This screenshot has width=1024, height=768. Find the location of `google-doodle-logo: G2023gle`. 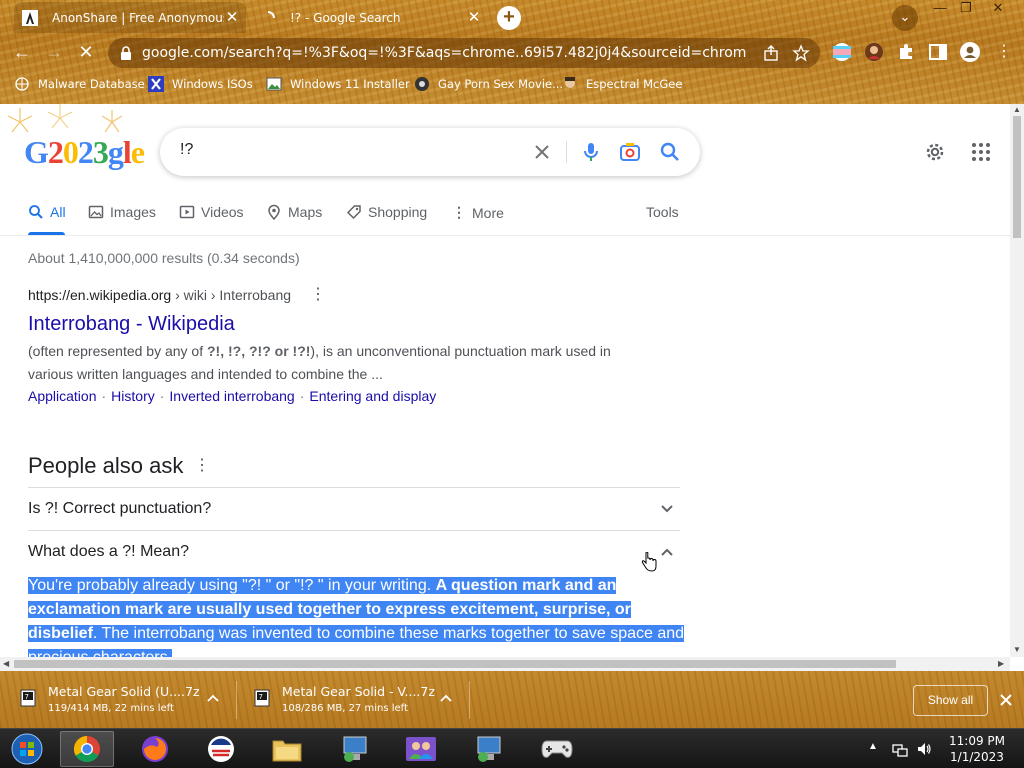

google-doodle-logo: G2023gle is located at coordinates (84, 152).